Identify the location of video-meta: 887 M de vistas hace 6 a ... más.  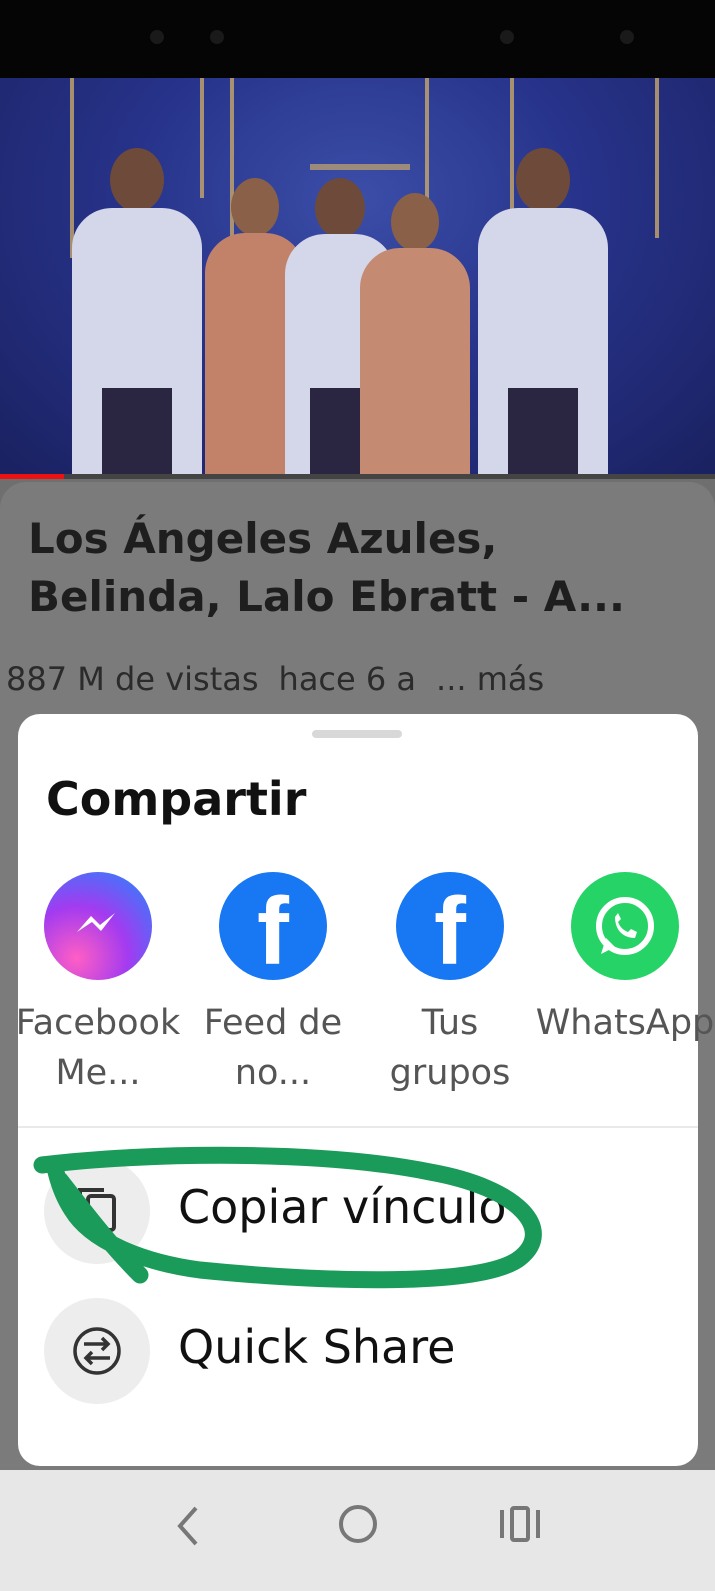
(285, 679).